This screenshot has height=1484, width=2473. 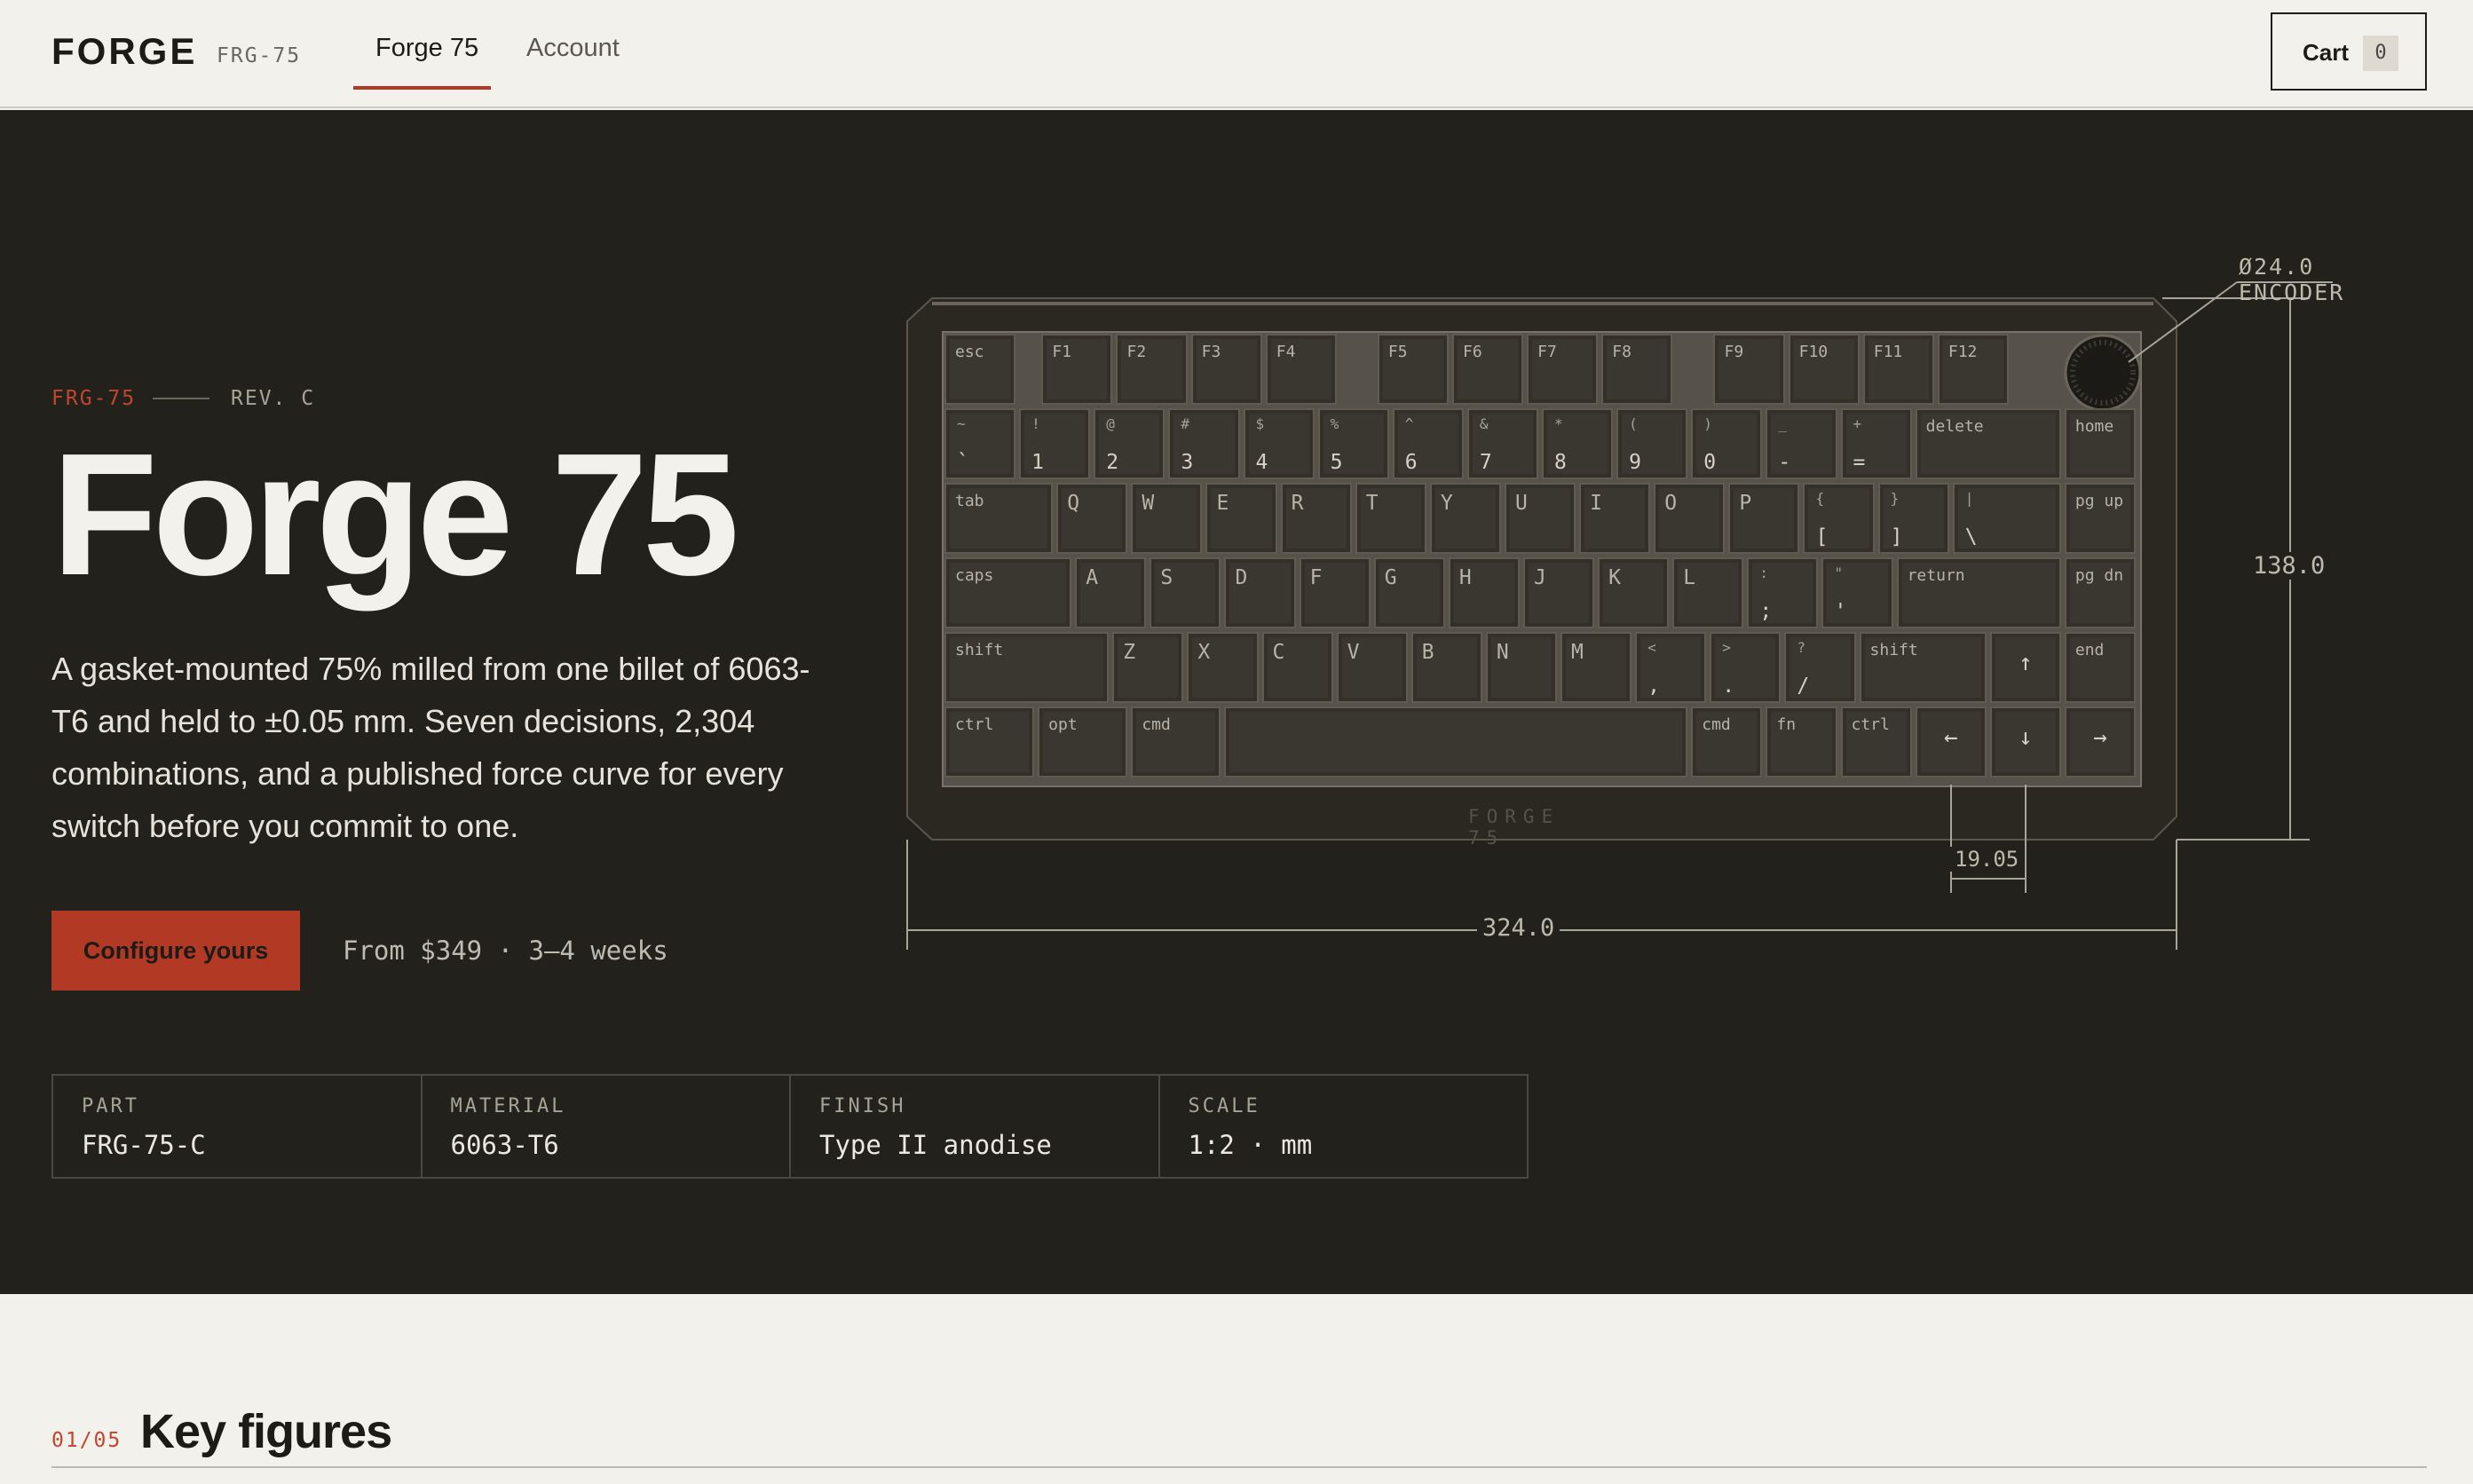 I want to click on key-legend: 4, so click(x=1261, y=463).